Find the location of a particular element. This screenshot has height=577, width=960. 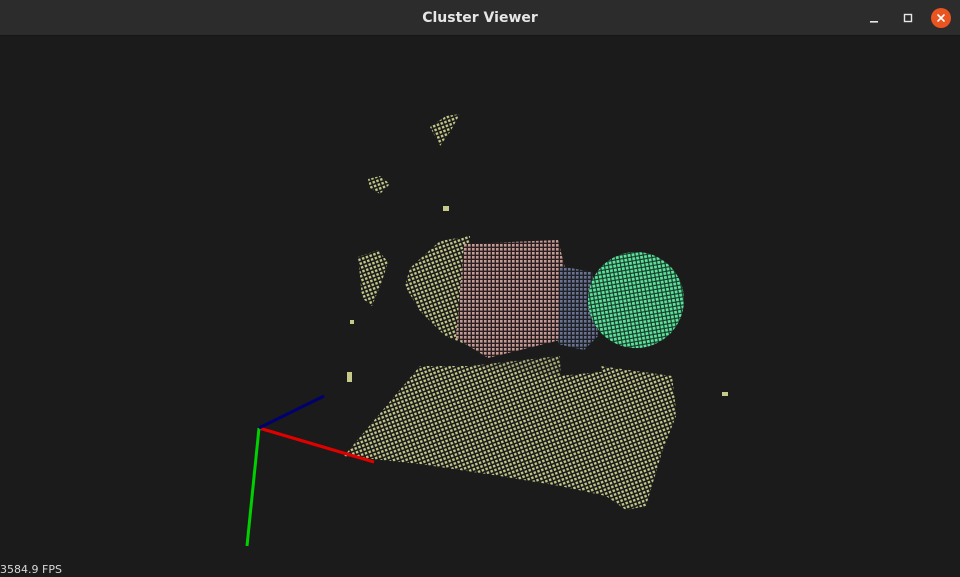

window-title: Cluster Viewer is located at coordinates (480, 18).